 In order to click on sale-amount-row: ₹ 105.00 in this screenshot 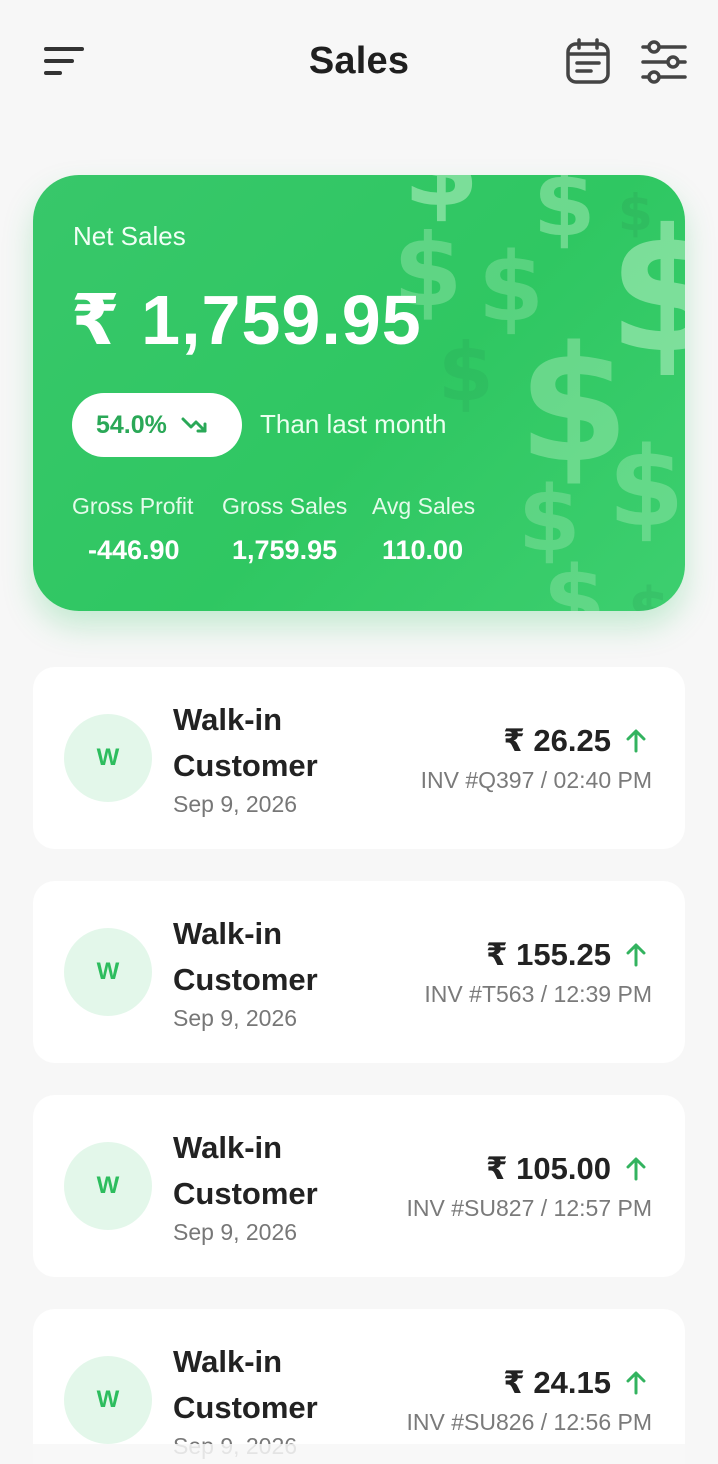, I will do `click(567, 1169)`.